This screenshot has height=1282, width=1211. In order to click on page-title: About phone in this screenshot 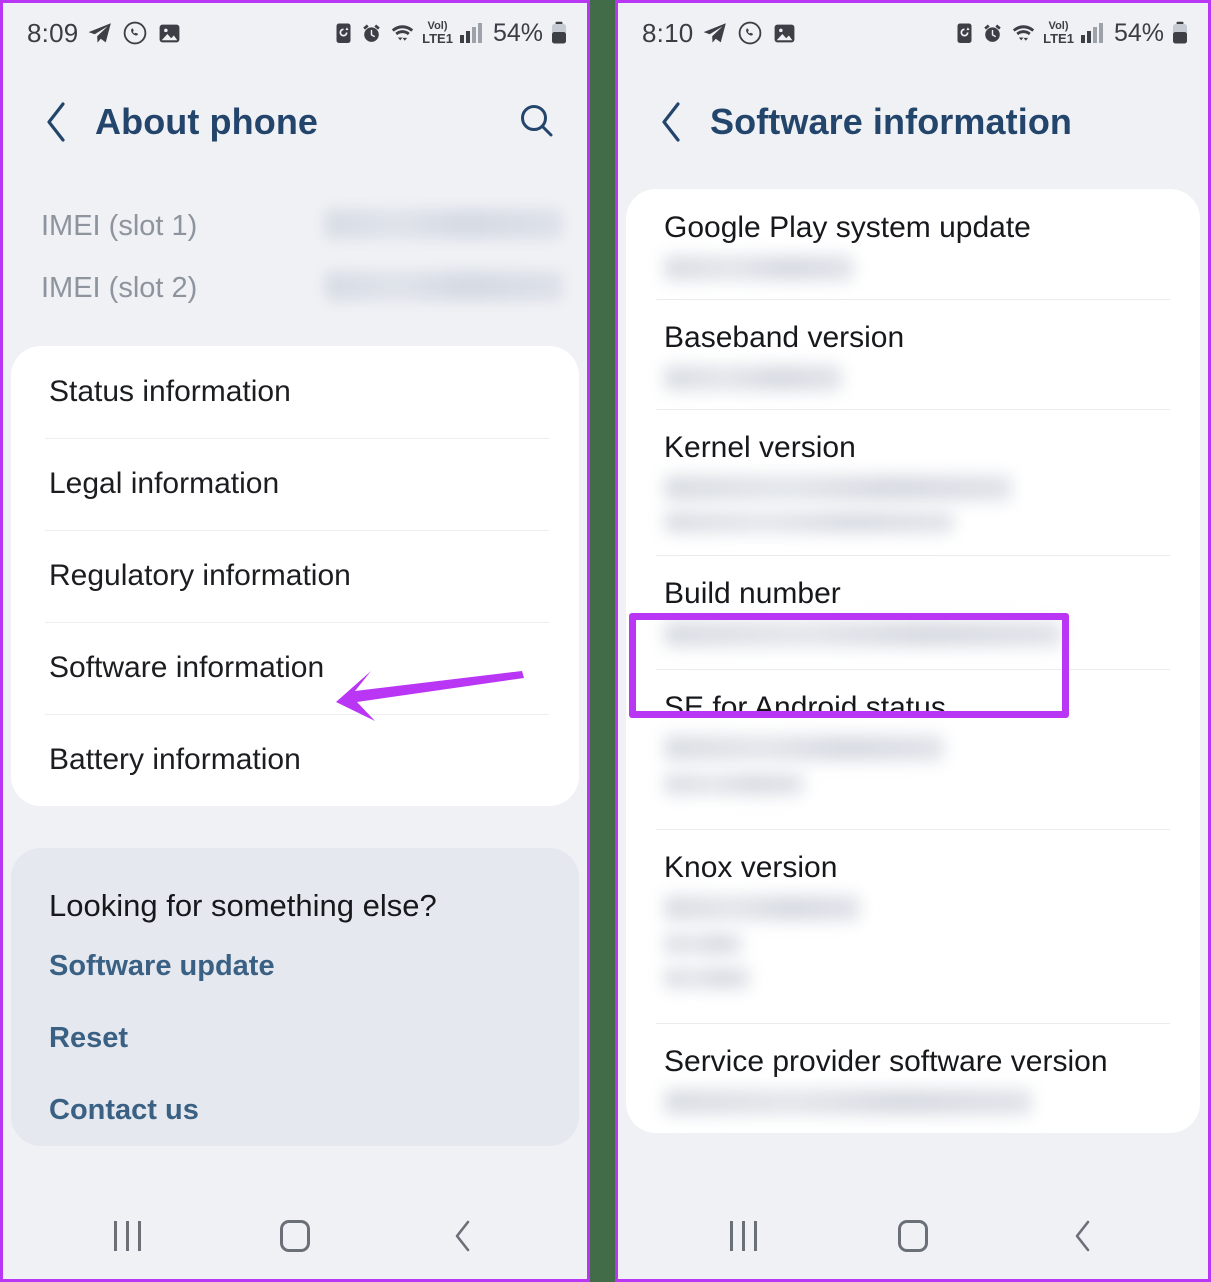, I will do `click(207, 121)`.